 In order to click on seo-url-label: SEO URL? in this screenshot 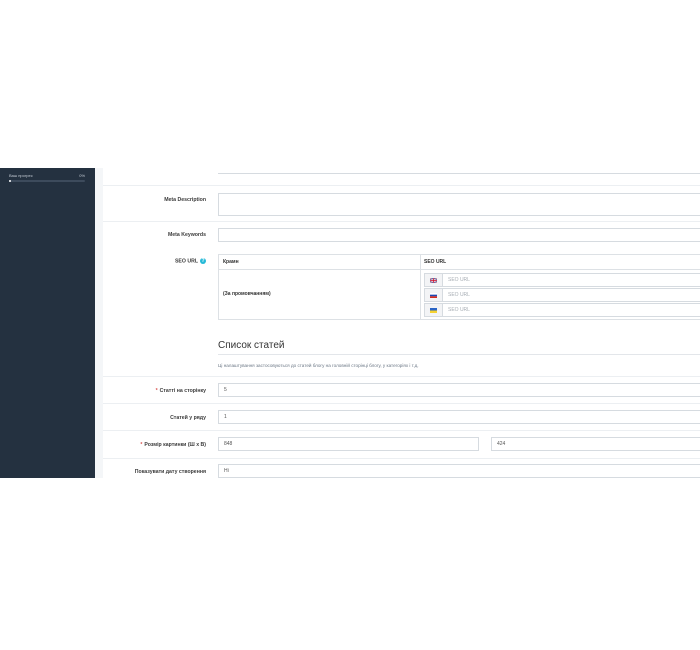, I will do `click(190, 261)`.